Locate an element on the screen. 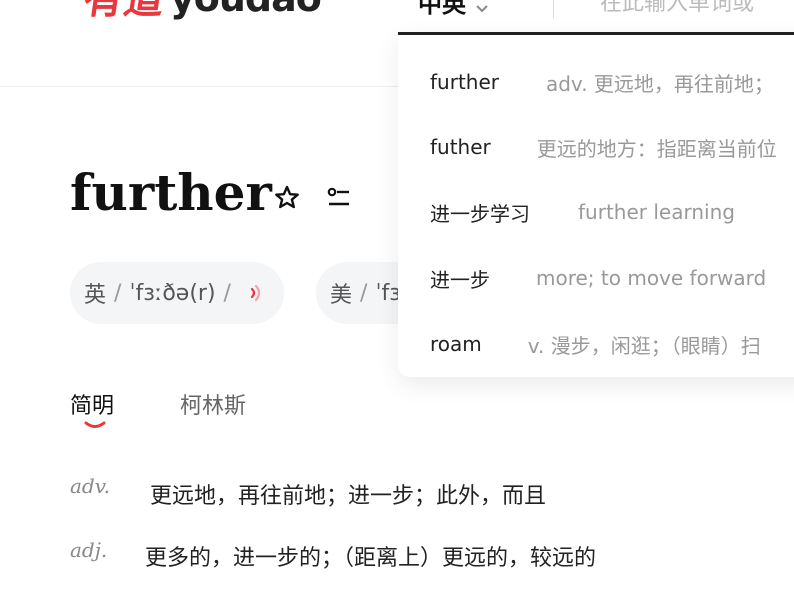 The width and height of the screenshot is (794, 601). pronunciation-uk: 英 / ˈfɜːðə(r) / is located at coordinates (177, 293).